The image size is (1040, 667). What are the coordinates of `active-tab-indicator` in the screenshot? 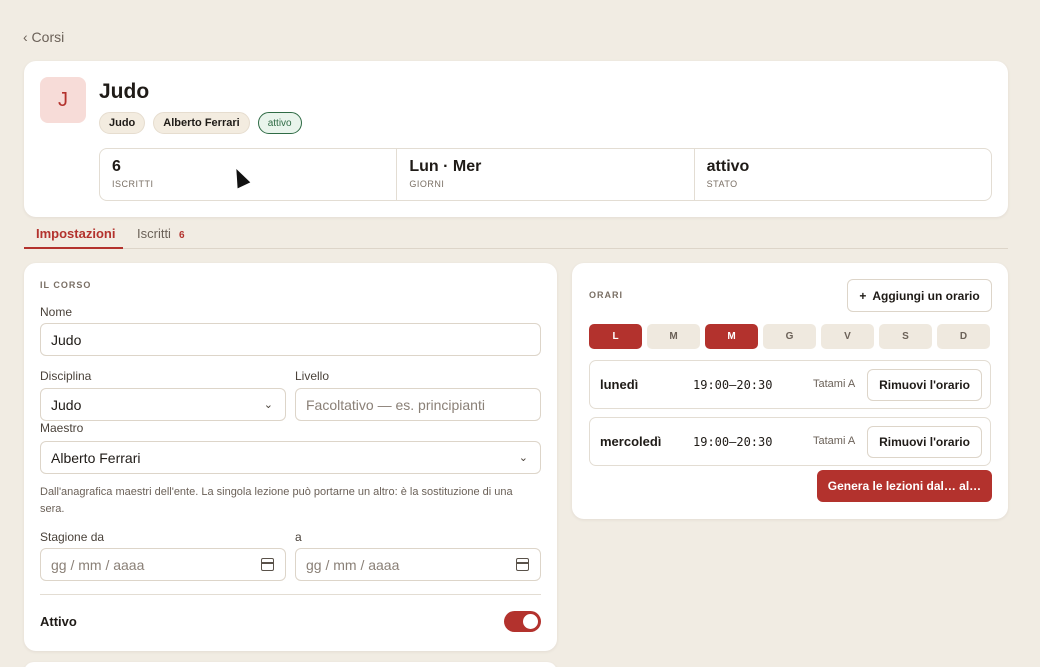 It's located at (73, 248).